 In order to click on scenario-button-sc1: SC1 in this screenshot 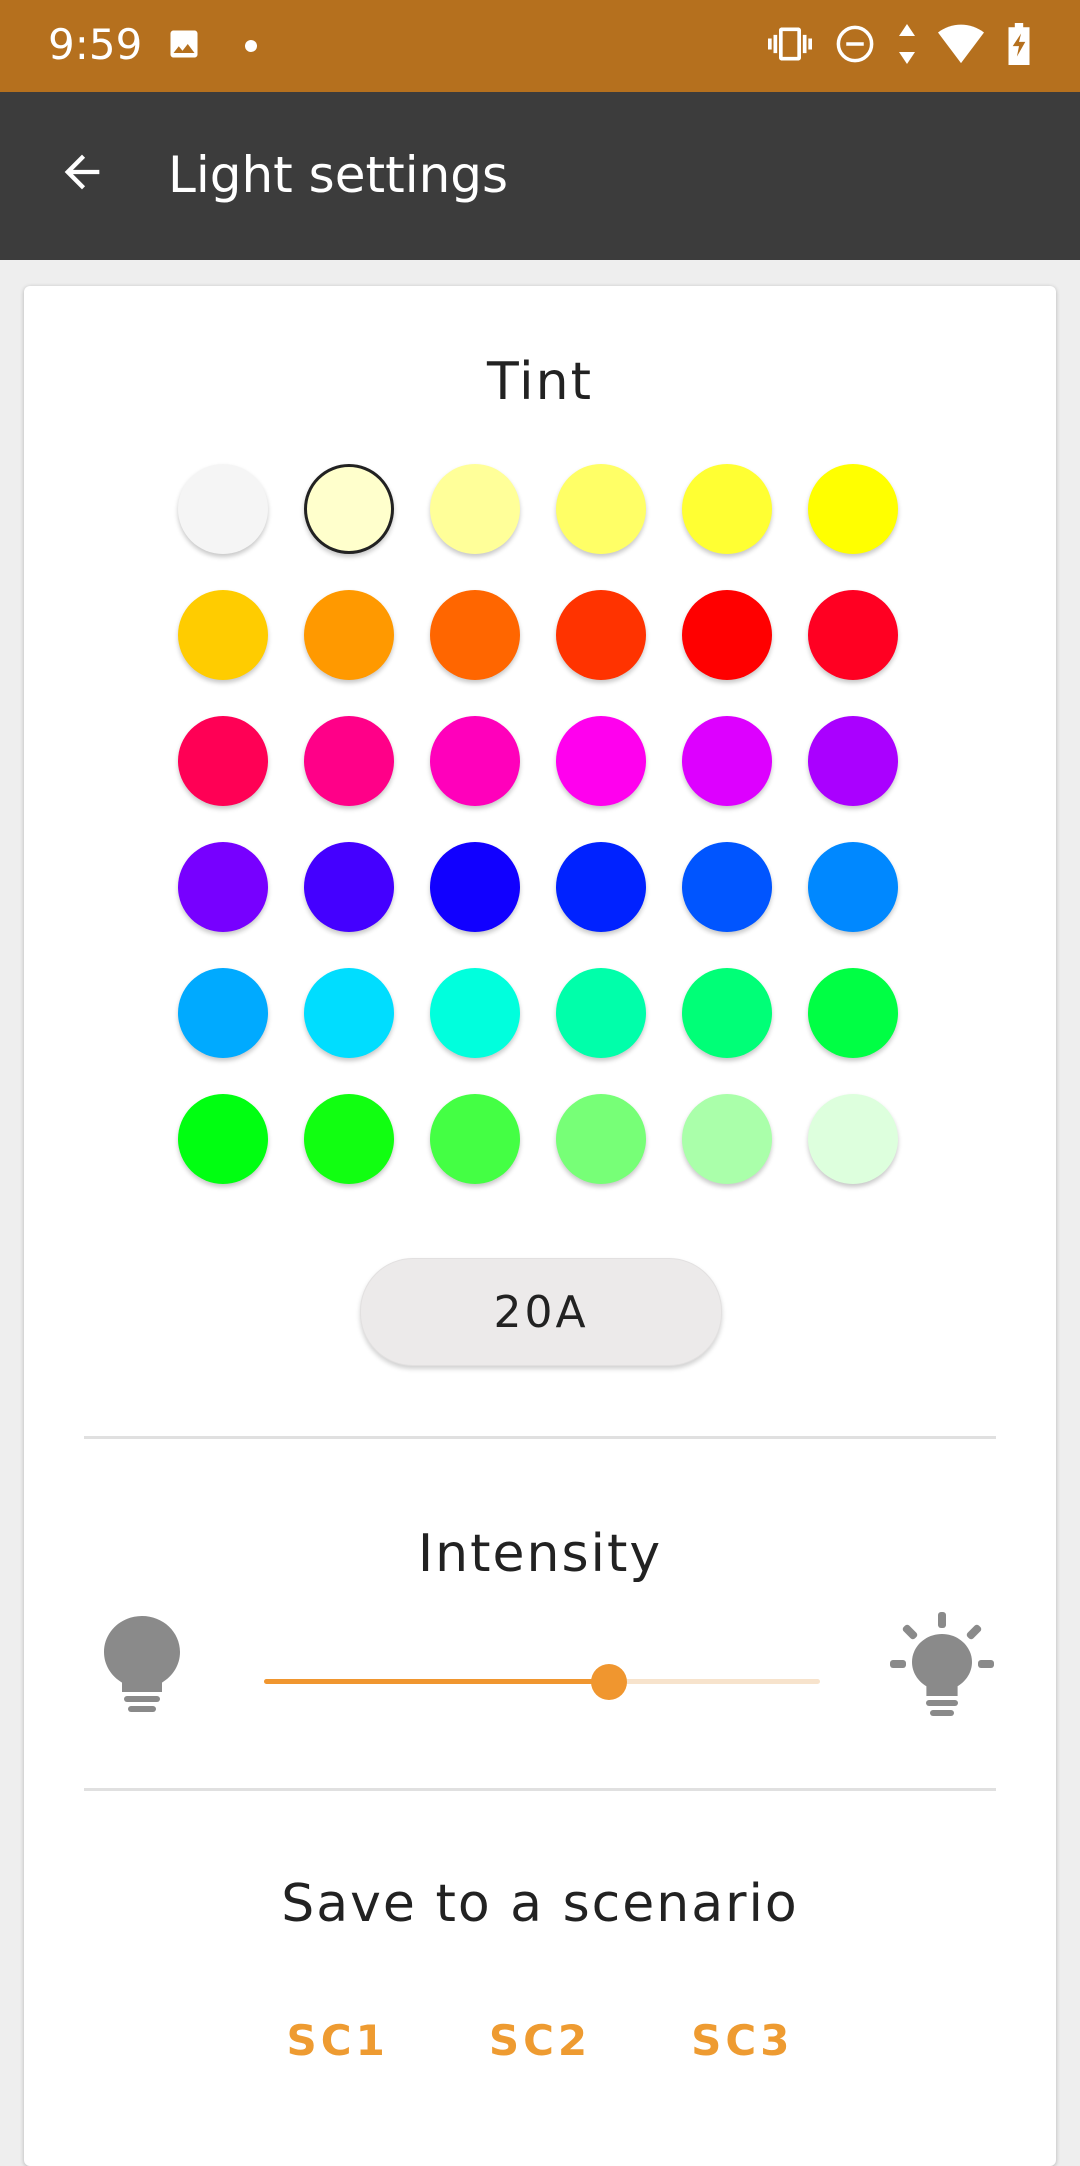, I will do `click(338, 2040)`.